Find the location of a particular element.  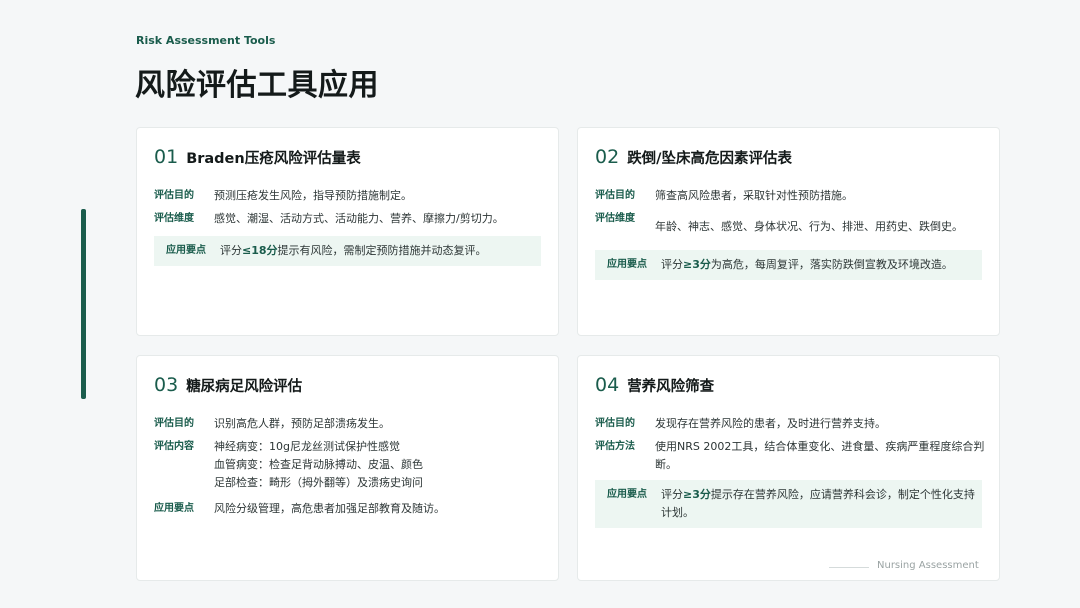

card-header: 03 糖尿病足风险评估 is located at coordinates (228, 385).